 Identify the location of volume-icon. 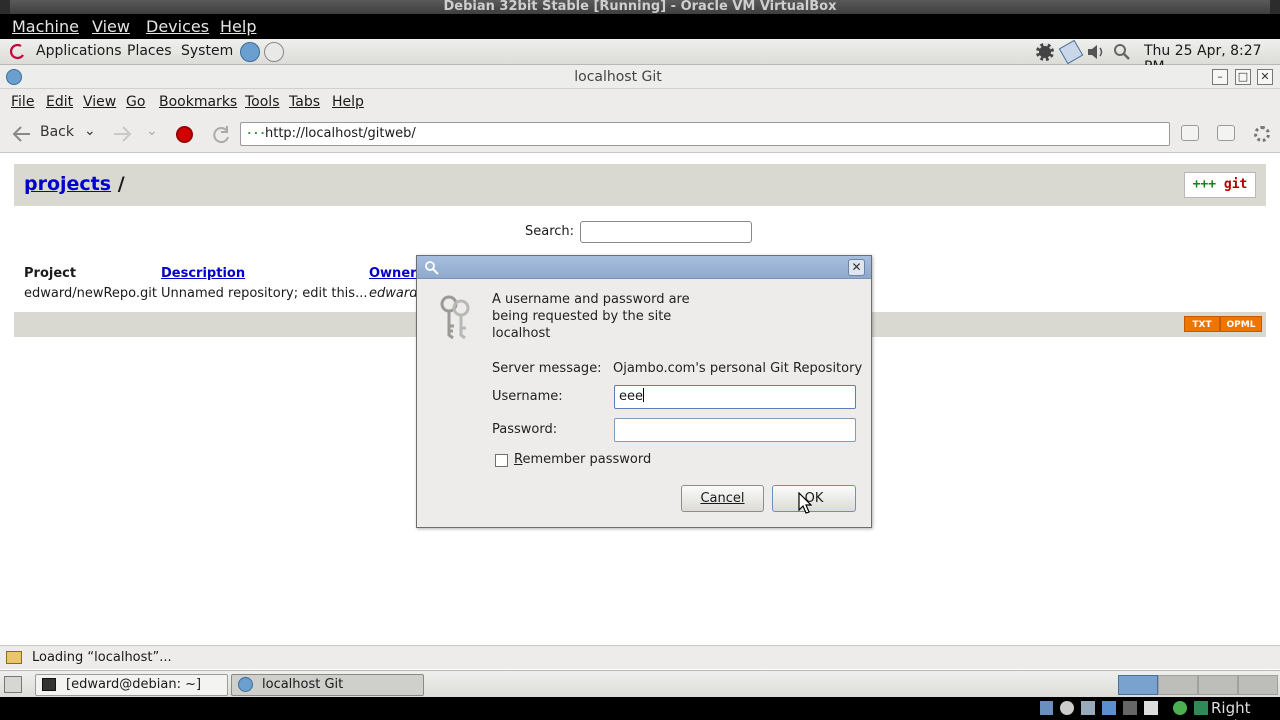
(1096, 52).